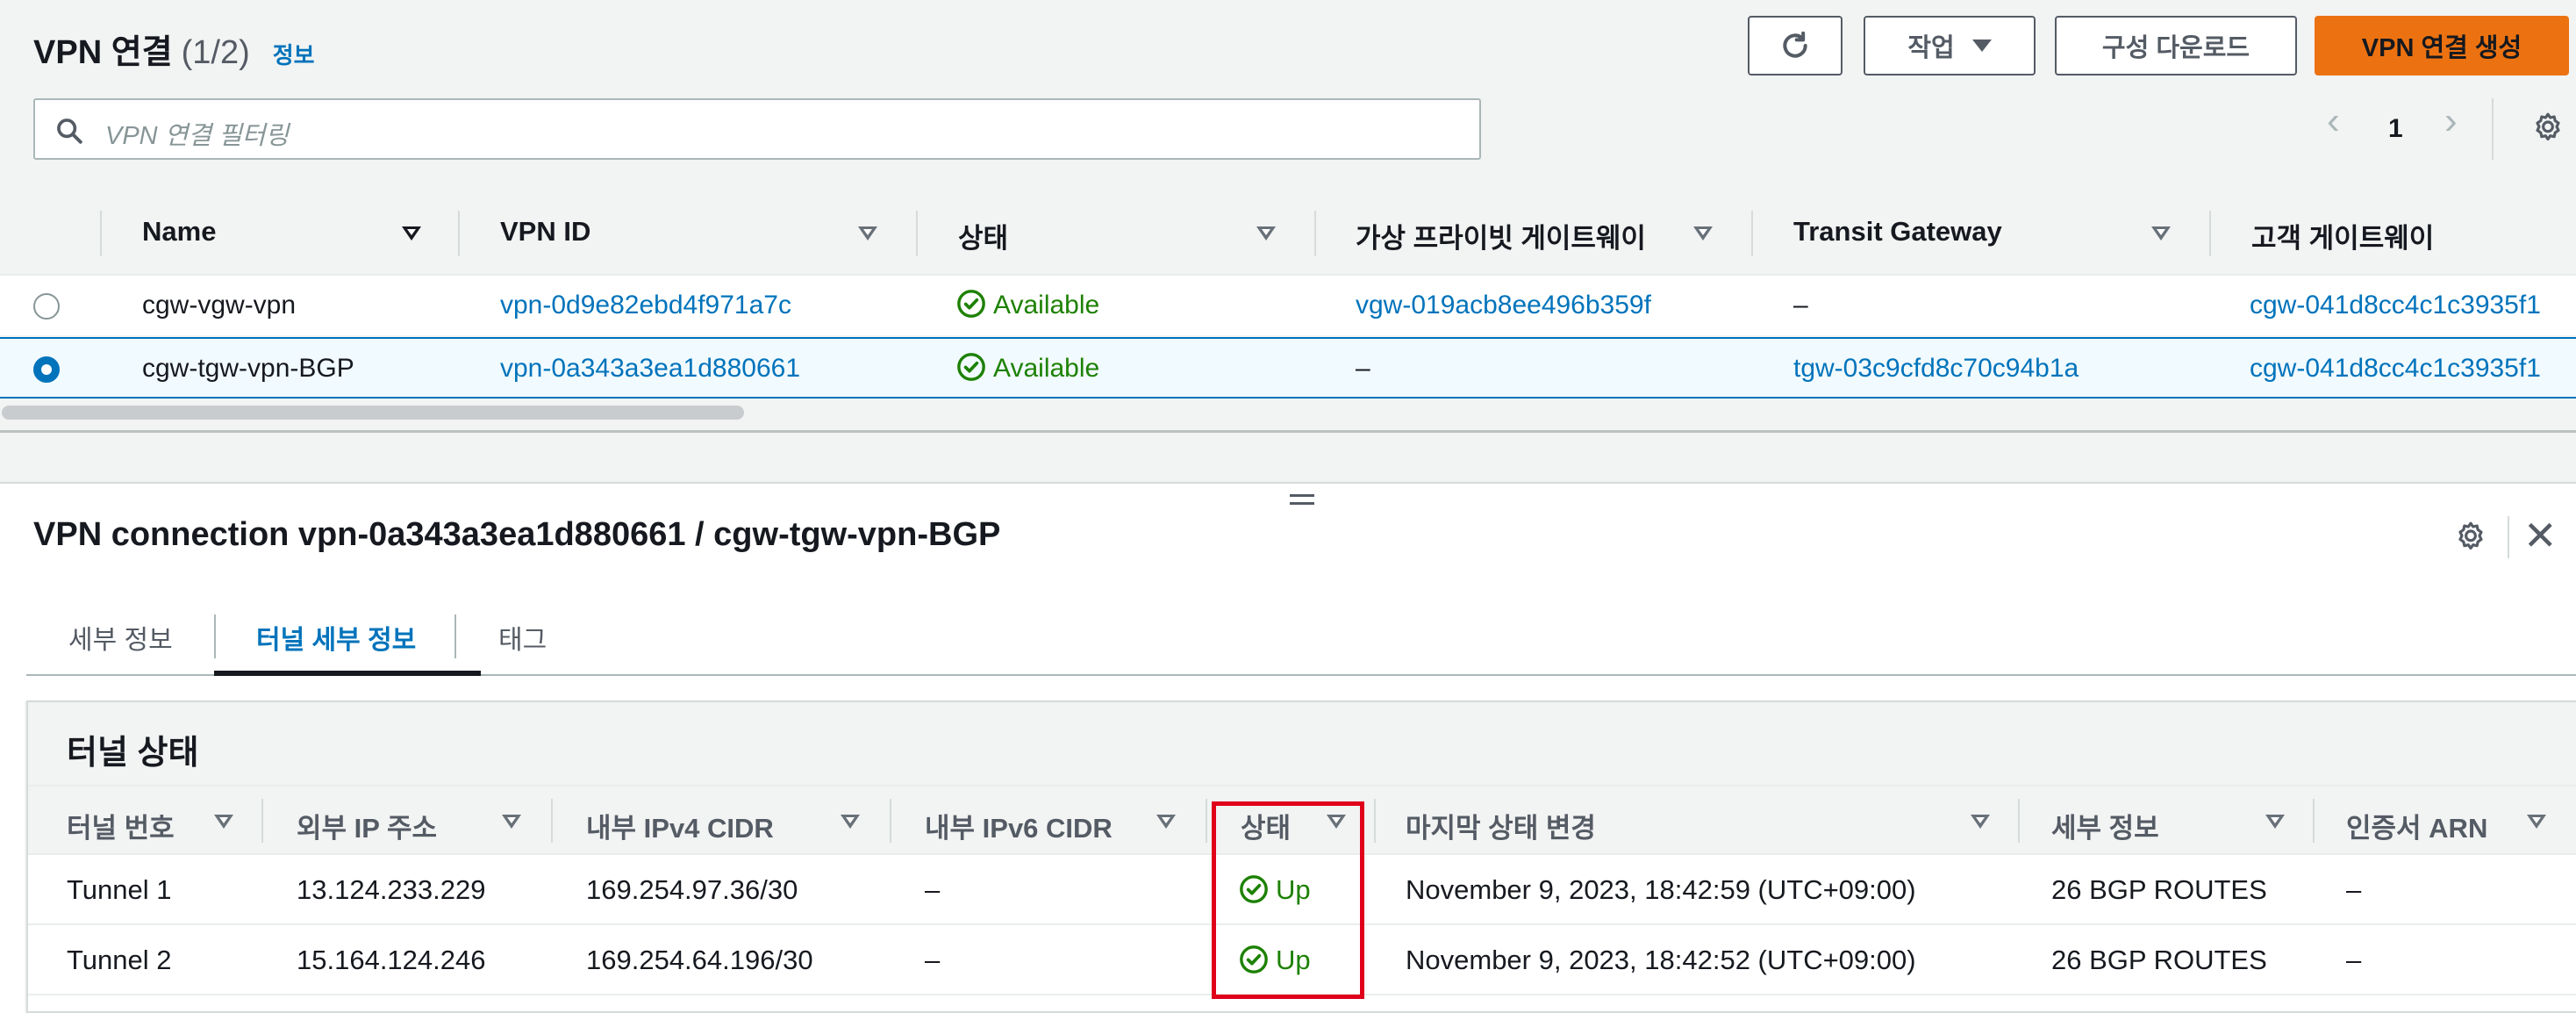 Image resolution: width=2576 pixels, height=1013 pixels. What do you see at coordinates (248, 368) in the screenshot?
I see `cell-name: cgw-tgw-vpn-BGP` at bounding box center [248, 368].